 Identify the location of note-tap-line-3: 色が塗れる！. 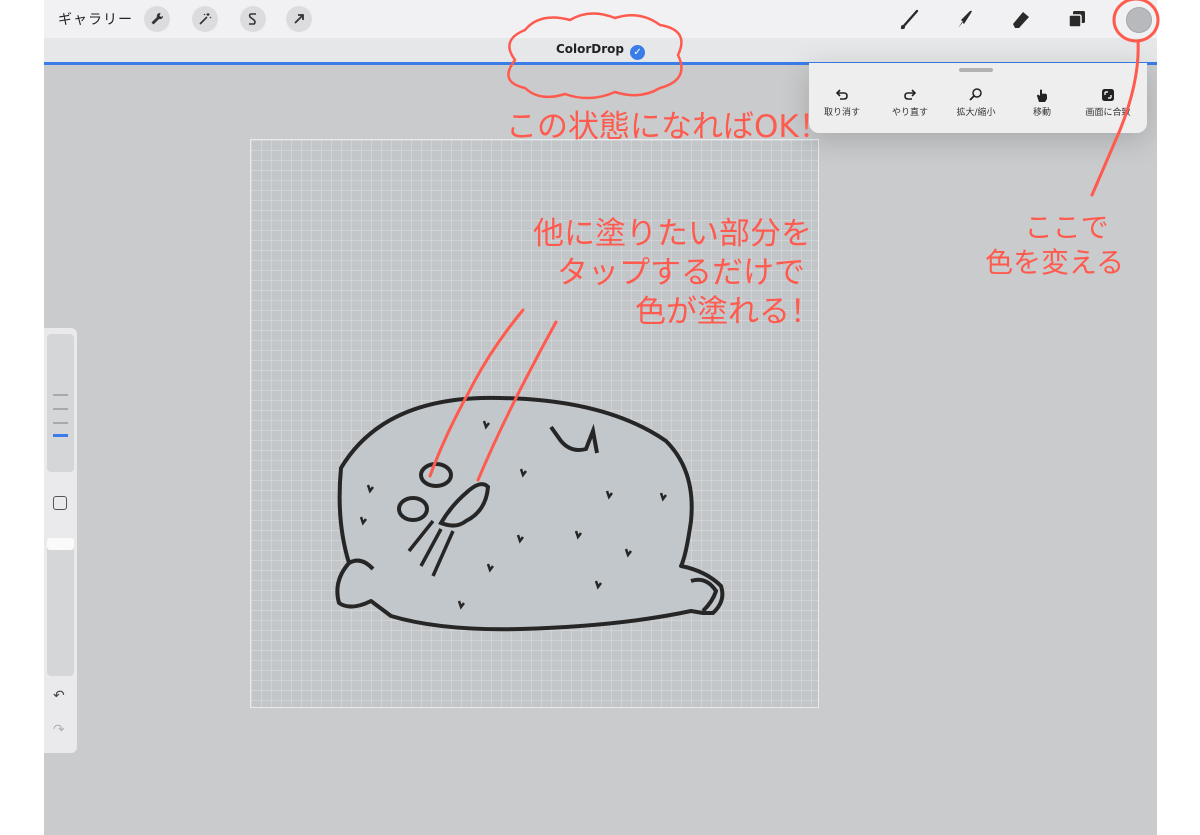
(728, 311).